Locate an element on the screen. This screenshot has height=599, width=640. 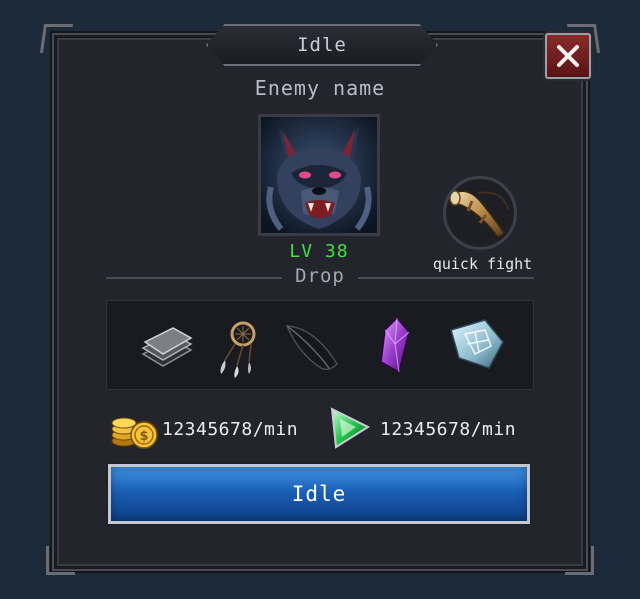
metal-plates-icon is located at coordinates (167, 347).